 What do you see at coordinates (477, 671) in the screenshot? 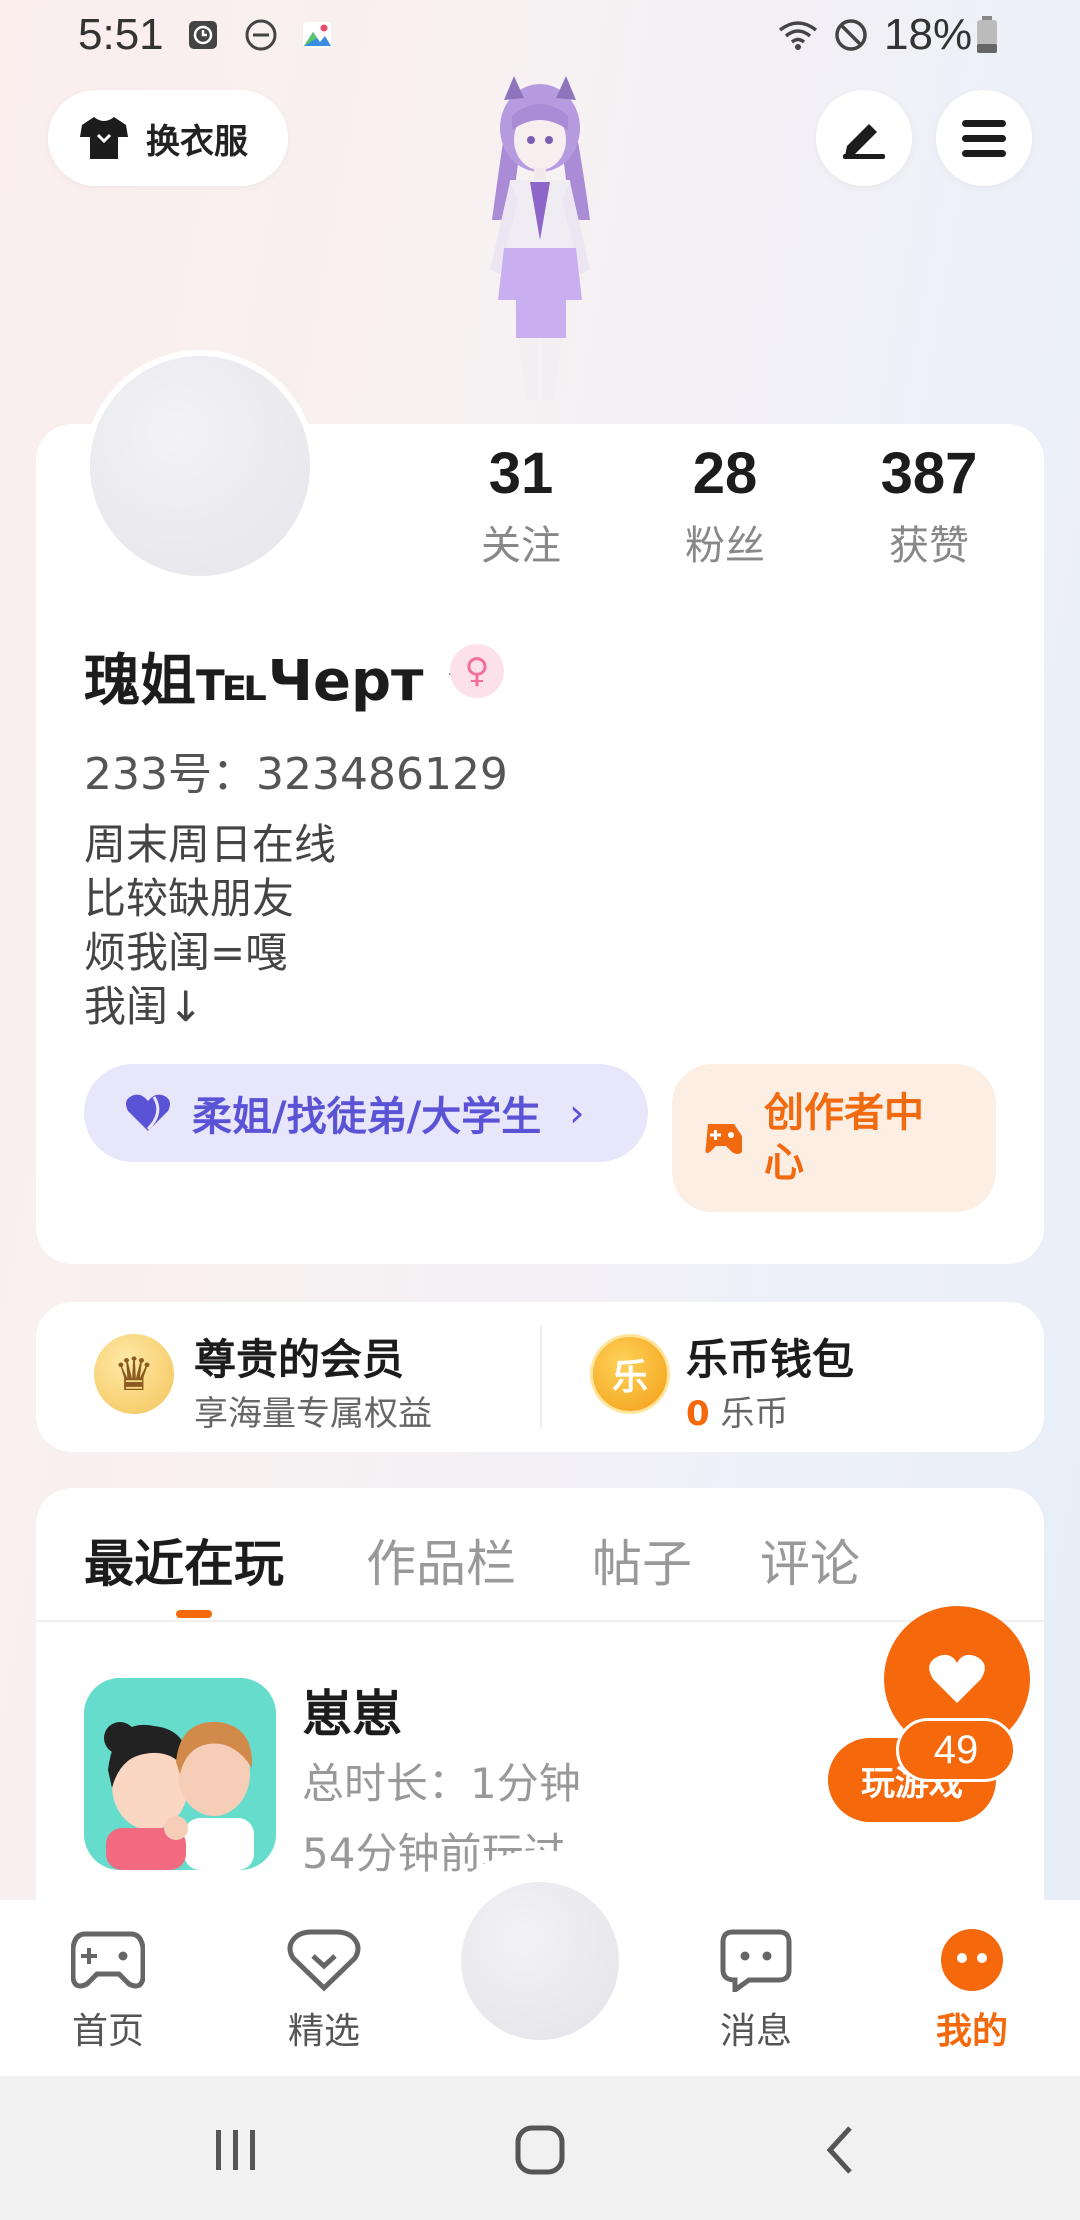
I see `female-gender-icon: ♀` at bounding box center [477, 671].